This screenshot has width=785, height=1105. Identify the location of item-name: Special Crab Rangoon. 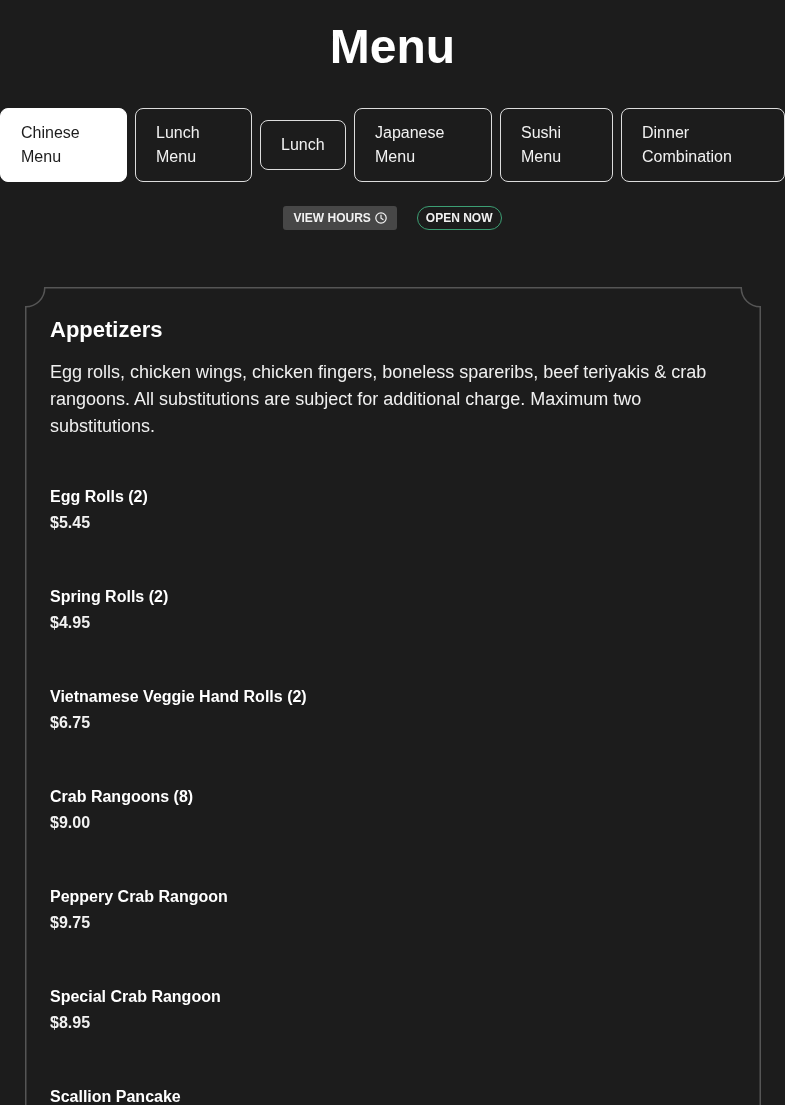
(135, 997).